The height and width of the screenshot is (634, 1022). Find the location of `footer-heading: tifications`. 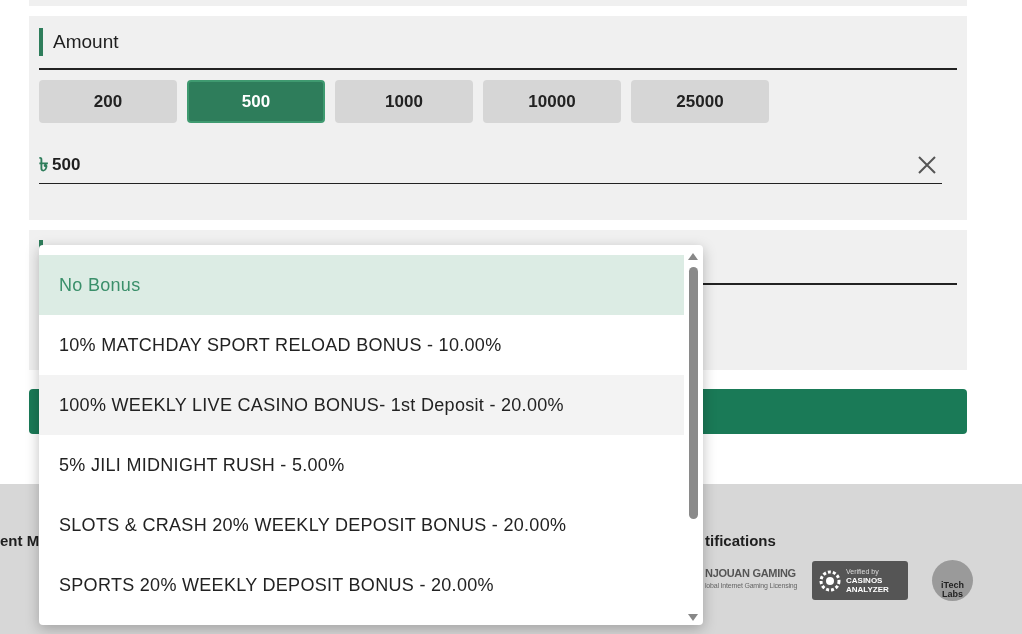

footer-heading: tifications is located at coordinates (740, 541).